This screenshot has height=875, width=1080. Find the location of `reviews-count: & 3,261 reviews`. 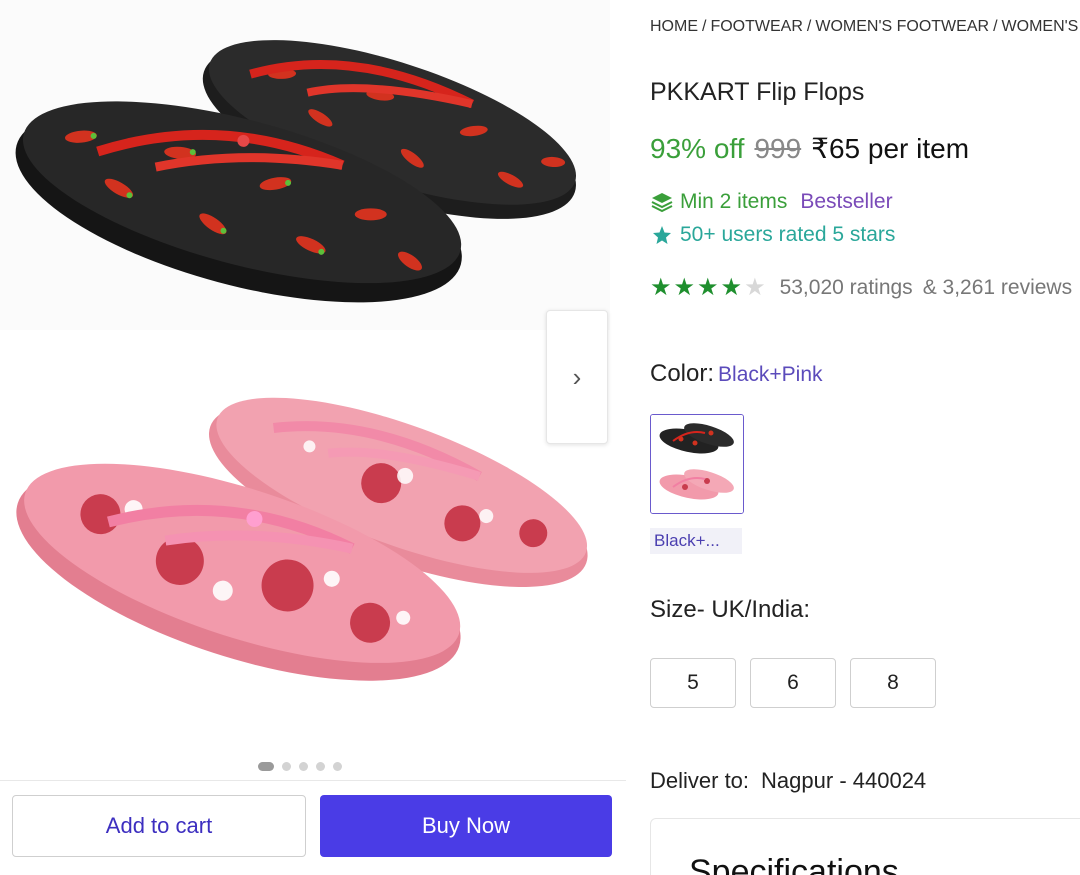

reviews-count: & 3,261 reviews is located at coordinates (997, 287).